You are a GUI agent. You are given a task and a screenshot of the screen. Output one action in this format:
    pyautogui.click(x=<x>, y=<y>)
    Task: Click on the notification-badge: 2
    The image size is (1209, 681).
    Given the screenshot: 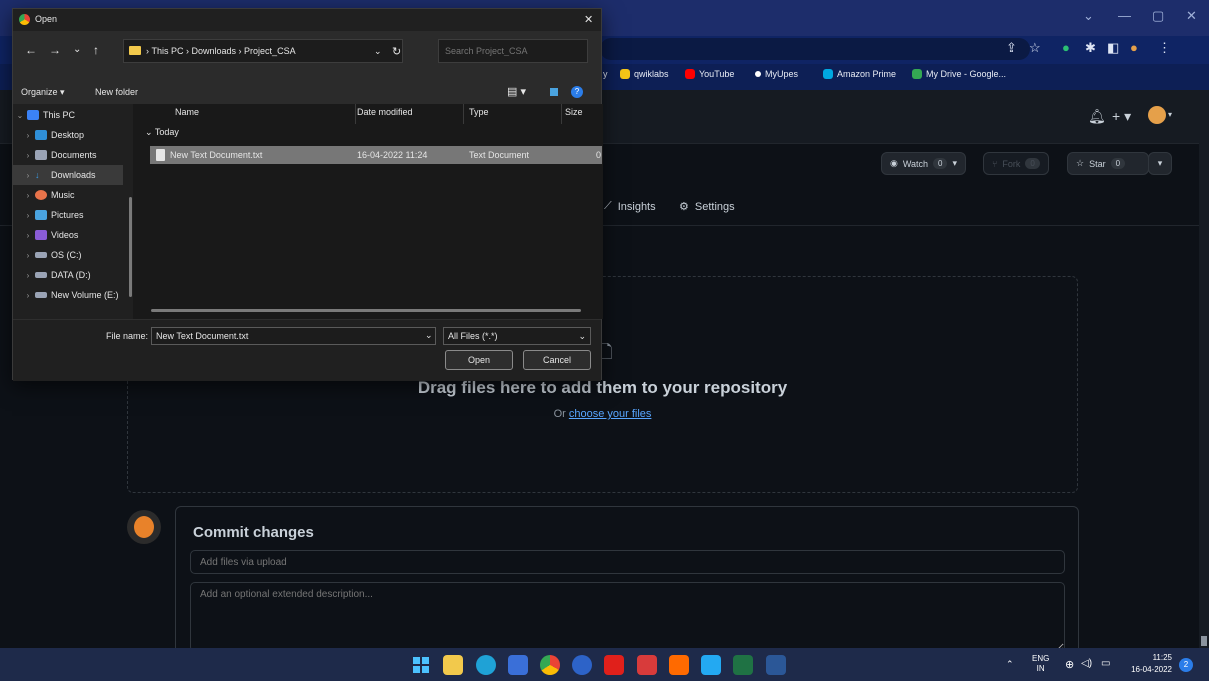 What is the action you would take?
    pyautogui.click(x=1186, y=665)
    